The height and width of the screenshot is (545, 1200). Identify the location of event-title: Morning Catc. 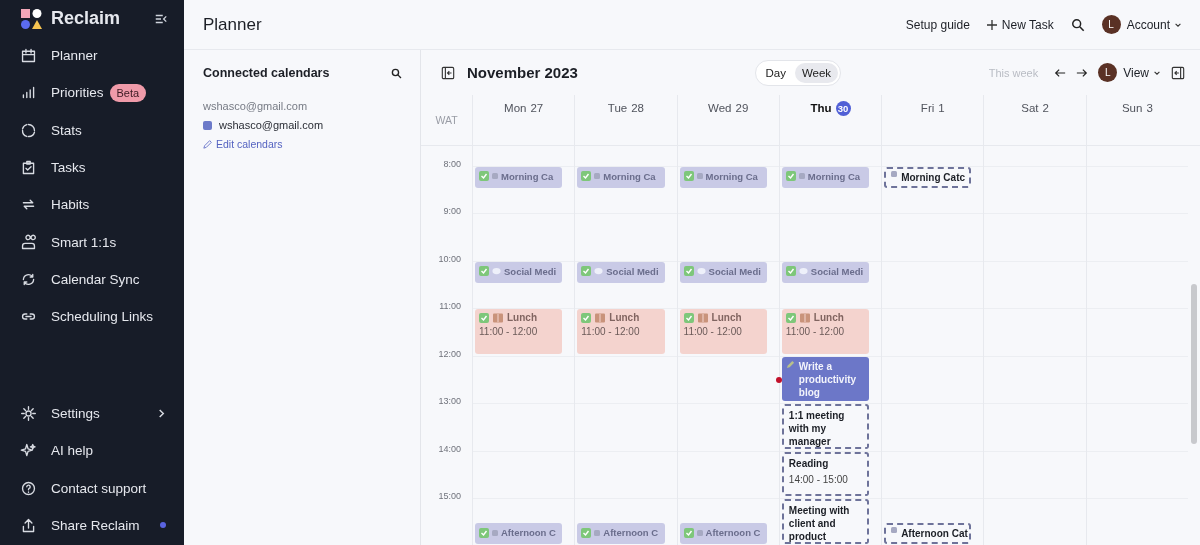
(933, 177).